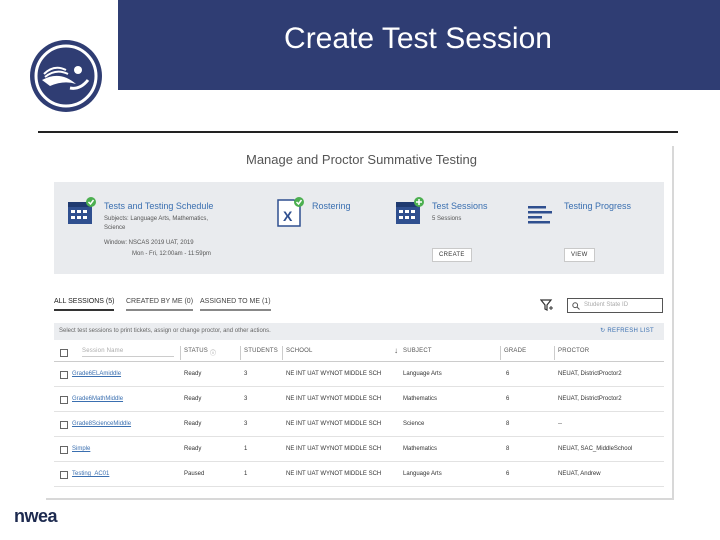 This screenshot has width=720, height=540. What do you see at coordinates (288, 216) in the screenshot?
I see `svg-text: X` at bounding box center [288, 216].